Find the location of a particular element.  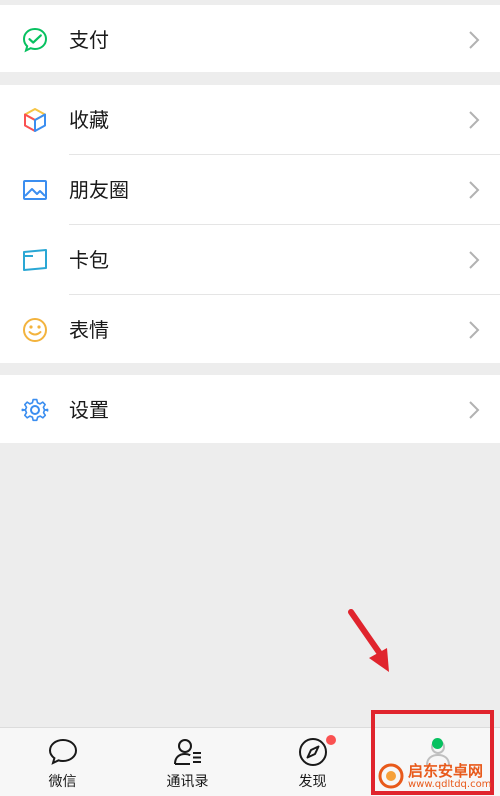

menu-item-label: 表情 is located at coordinates (89, 329).